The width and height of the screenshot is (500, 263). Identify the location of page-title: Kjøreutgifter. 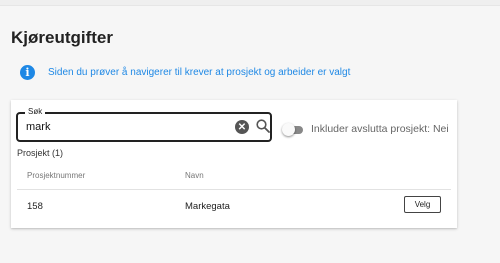
(62, 37).